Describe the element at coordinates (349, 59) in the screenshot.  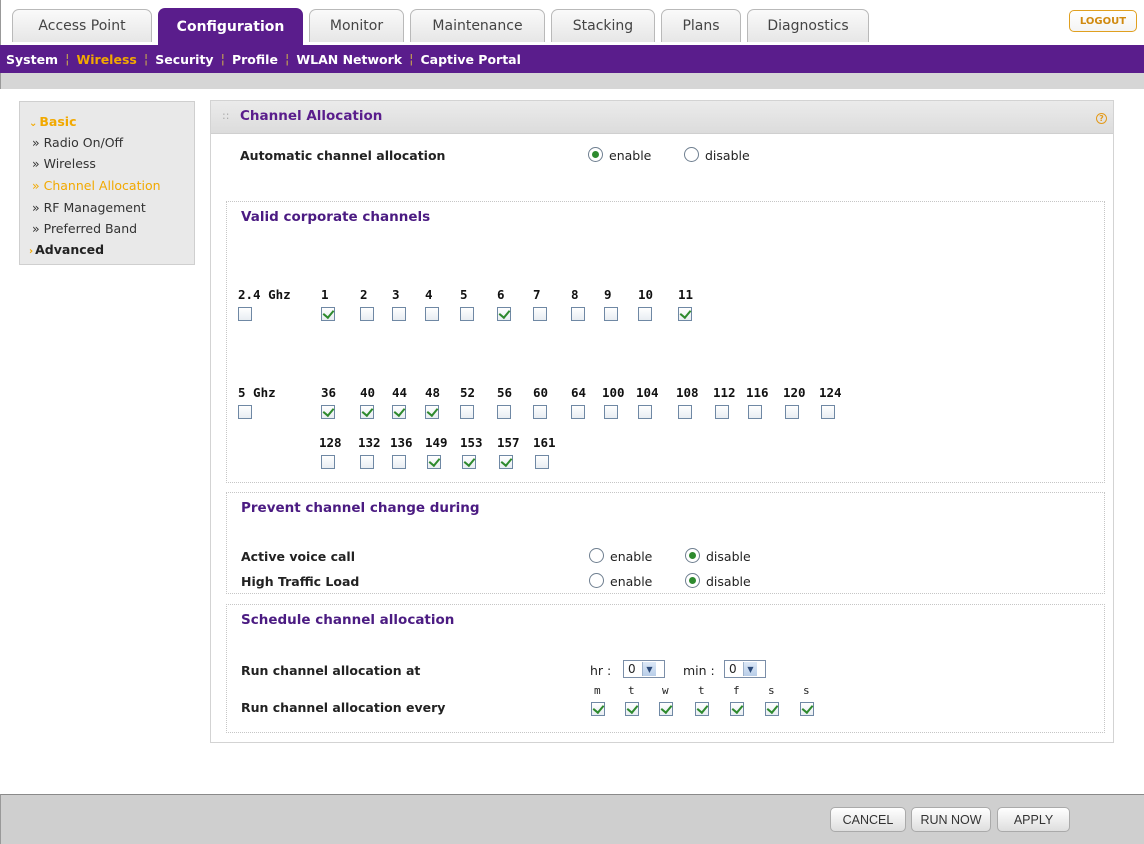
I see `subnav-wlan-network: WLAN Network` at that location.